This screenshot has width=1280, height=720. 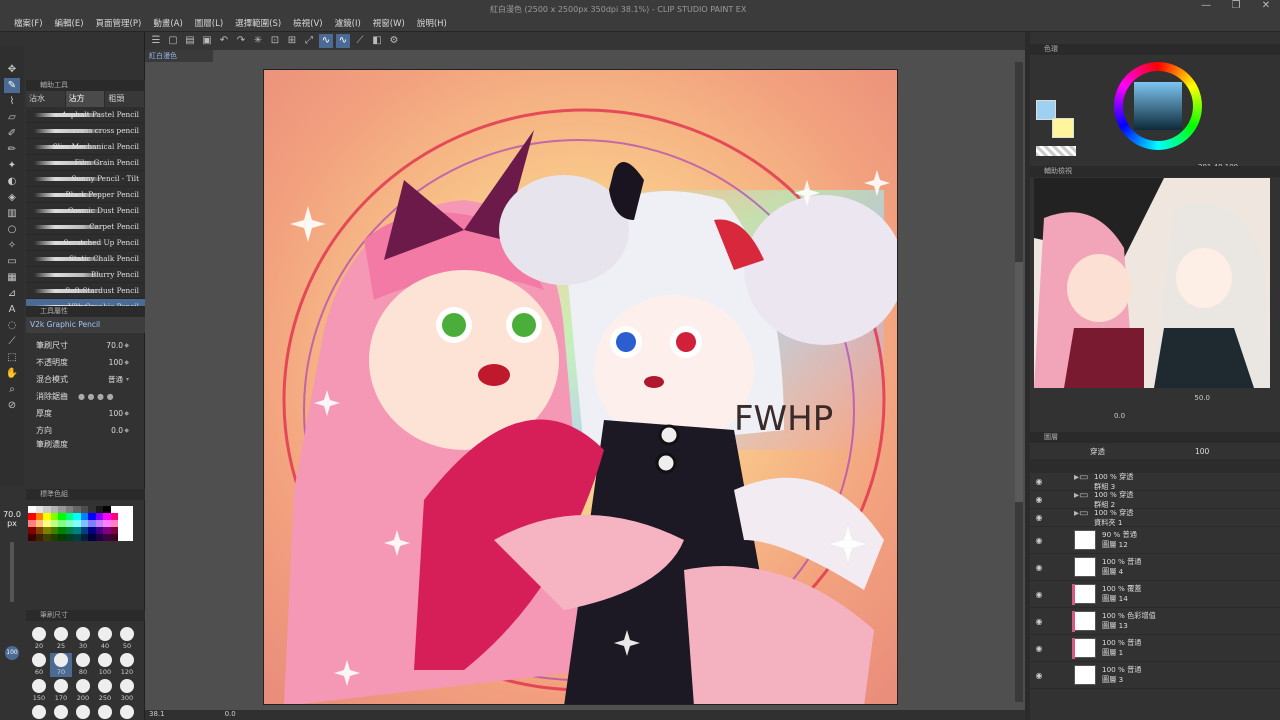 What do you see at coordinates (190, 41) in the screenshot?
I see `open-icon: ▤` at bounding box center [190, 41].